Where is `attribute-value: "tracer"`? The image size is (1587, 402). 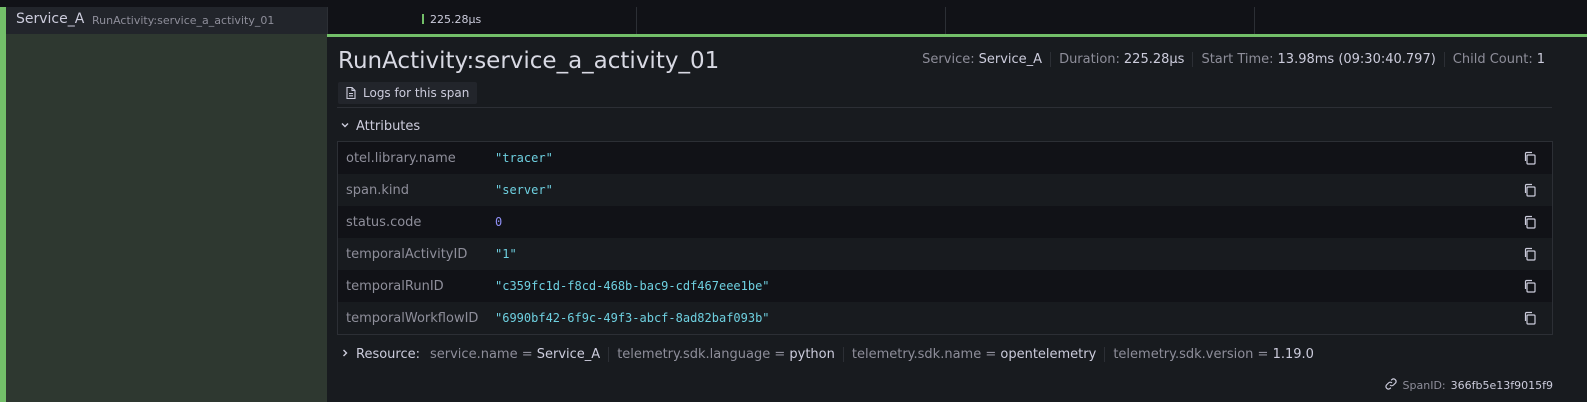 attribute-value: "tracer" is located at coordinates (524, 158).